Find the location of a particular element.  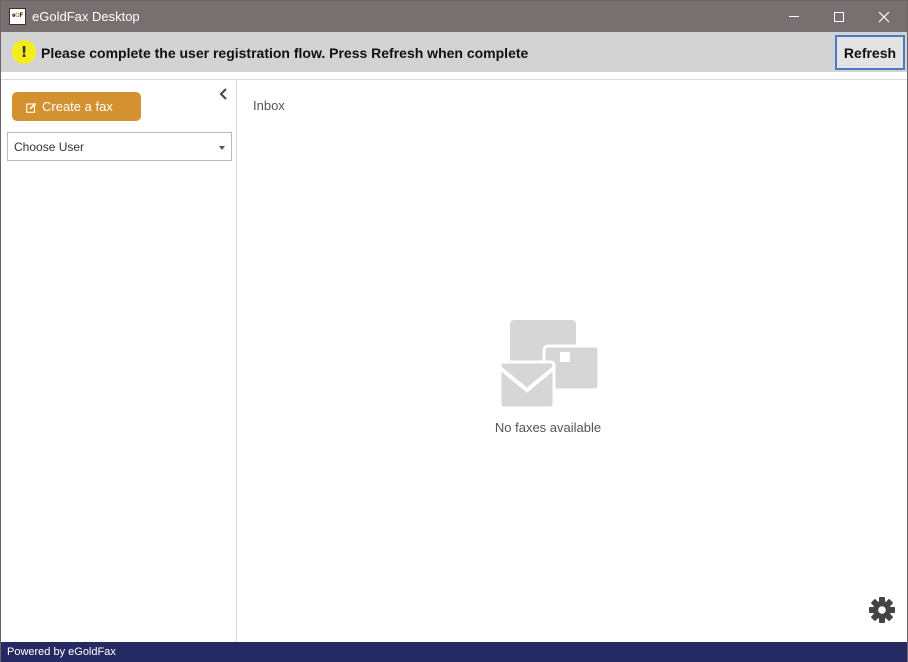

create-fax-button: Create a fax is located at coordinates (76, 106).